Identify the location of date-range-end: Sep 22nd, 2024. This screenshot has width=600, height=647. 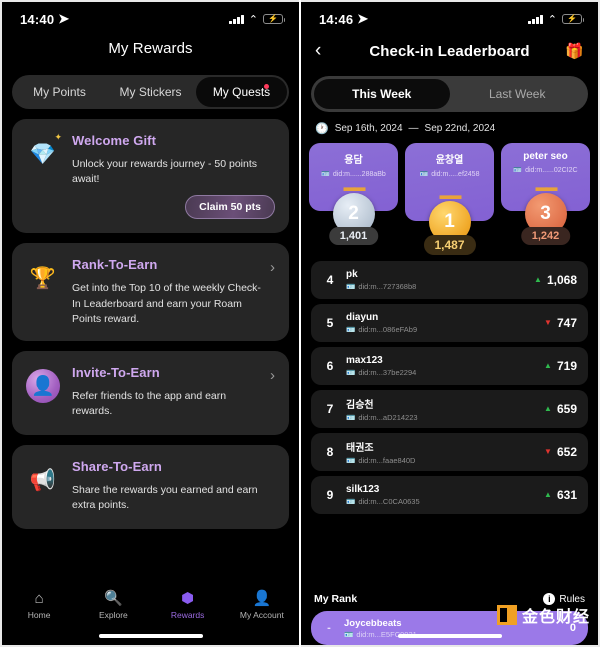
(460, 128).